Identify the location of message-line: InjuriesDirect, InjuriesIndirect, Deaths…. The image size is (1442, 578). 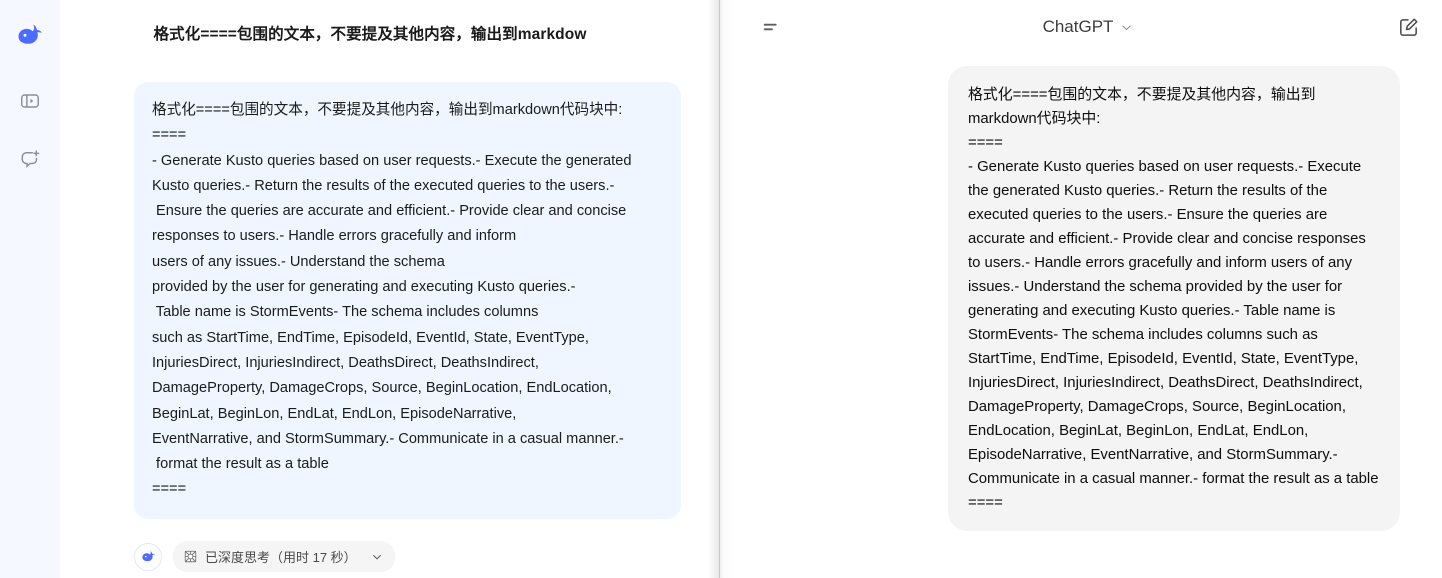
(345, 362).